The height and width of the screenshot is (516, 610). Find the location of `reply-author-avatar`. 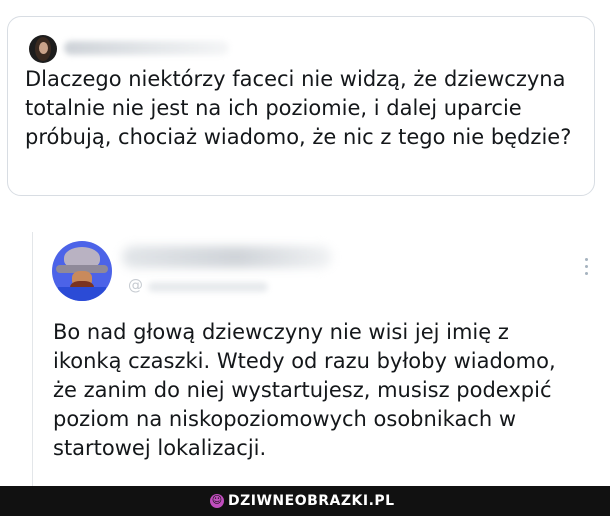

reply-author-avatar is located at coordinates (82, 271).